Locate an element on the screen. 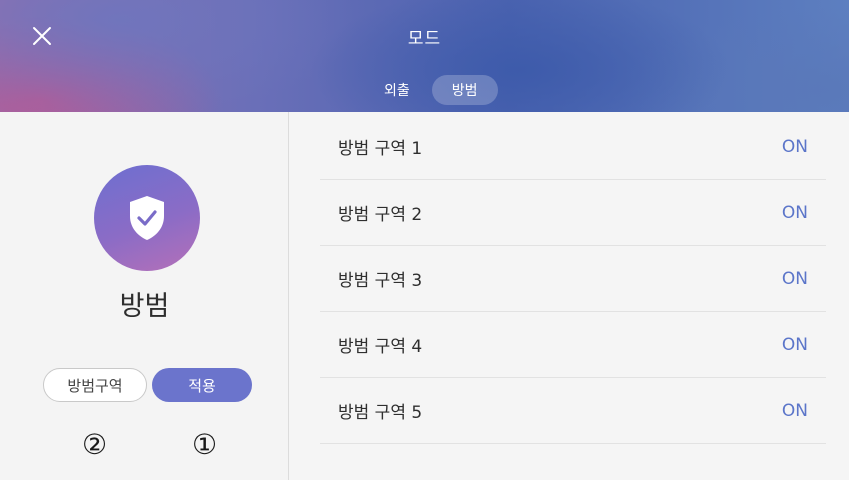  page-title: 모드 is located at coordinates (424, 39).